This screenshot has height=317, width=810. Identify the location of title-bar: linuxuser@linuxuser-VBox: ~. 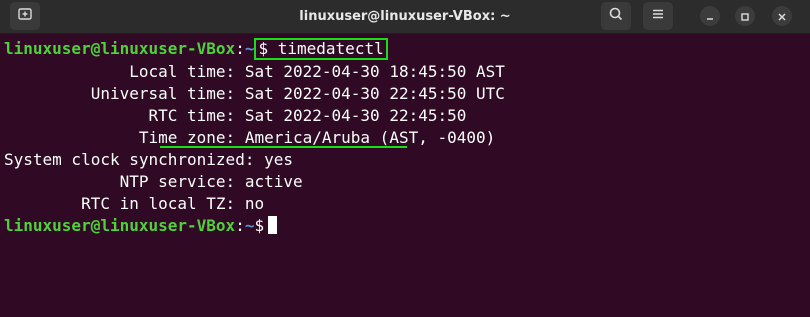
(405, 17).